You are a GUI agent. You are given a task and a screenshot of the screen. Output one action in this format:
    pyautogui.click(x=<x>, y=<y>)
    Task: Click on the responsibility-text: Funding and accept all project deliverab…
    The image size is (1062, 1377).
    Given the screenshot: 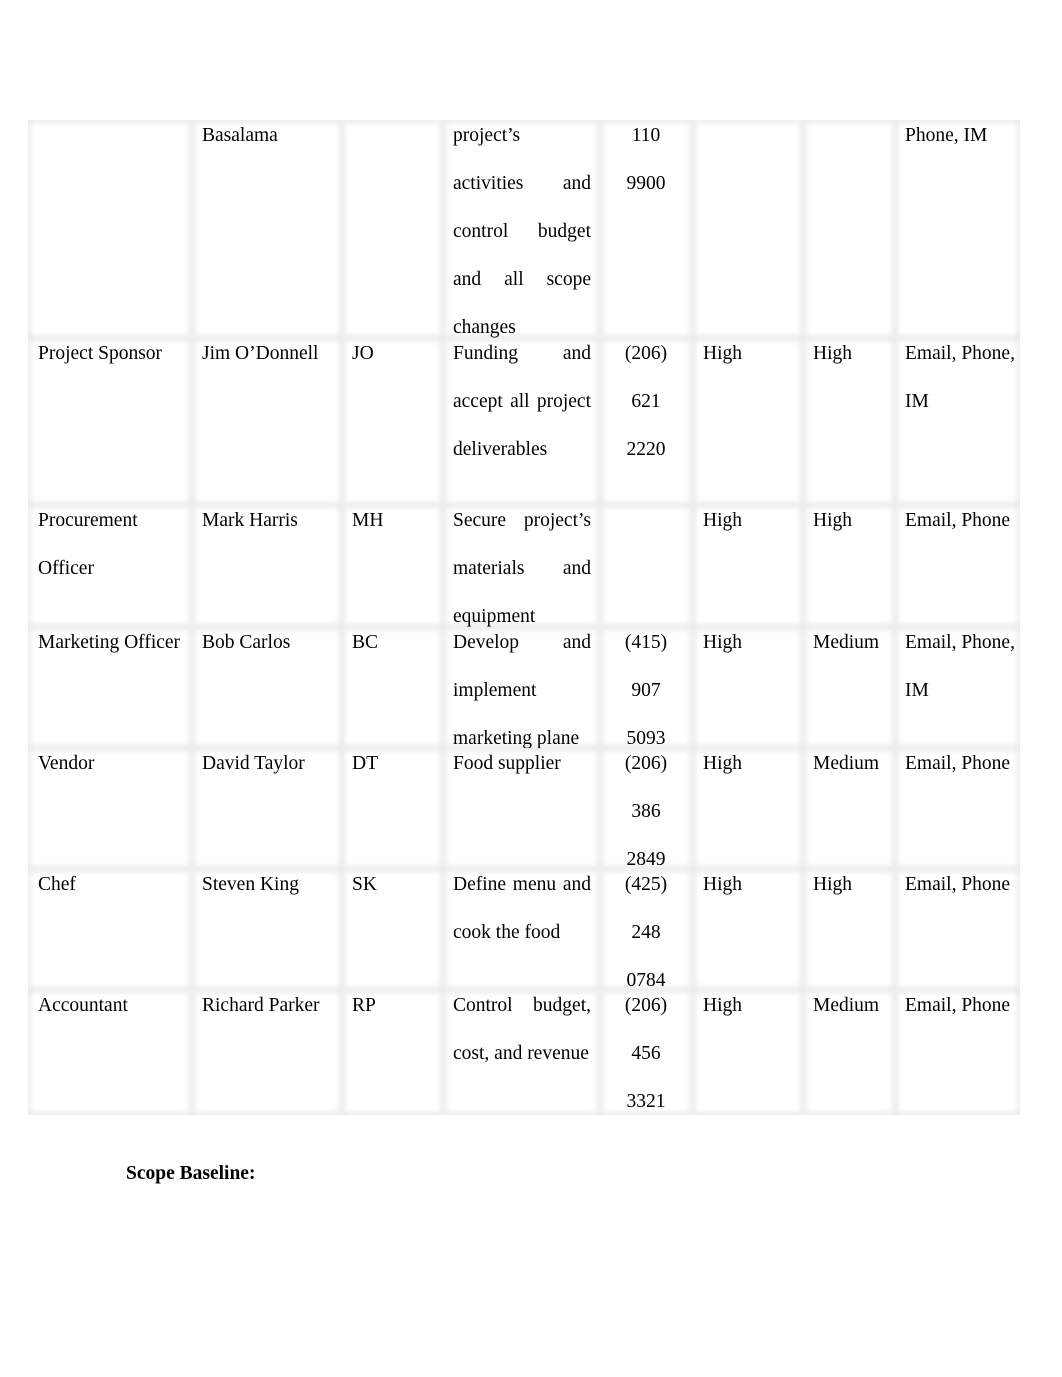 What is the action you would take?
    pyautogui.click(x=522, y=401)
    